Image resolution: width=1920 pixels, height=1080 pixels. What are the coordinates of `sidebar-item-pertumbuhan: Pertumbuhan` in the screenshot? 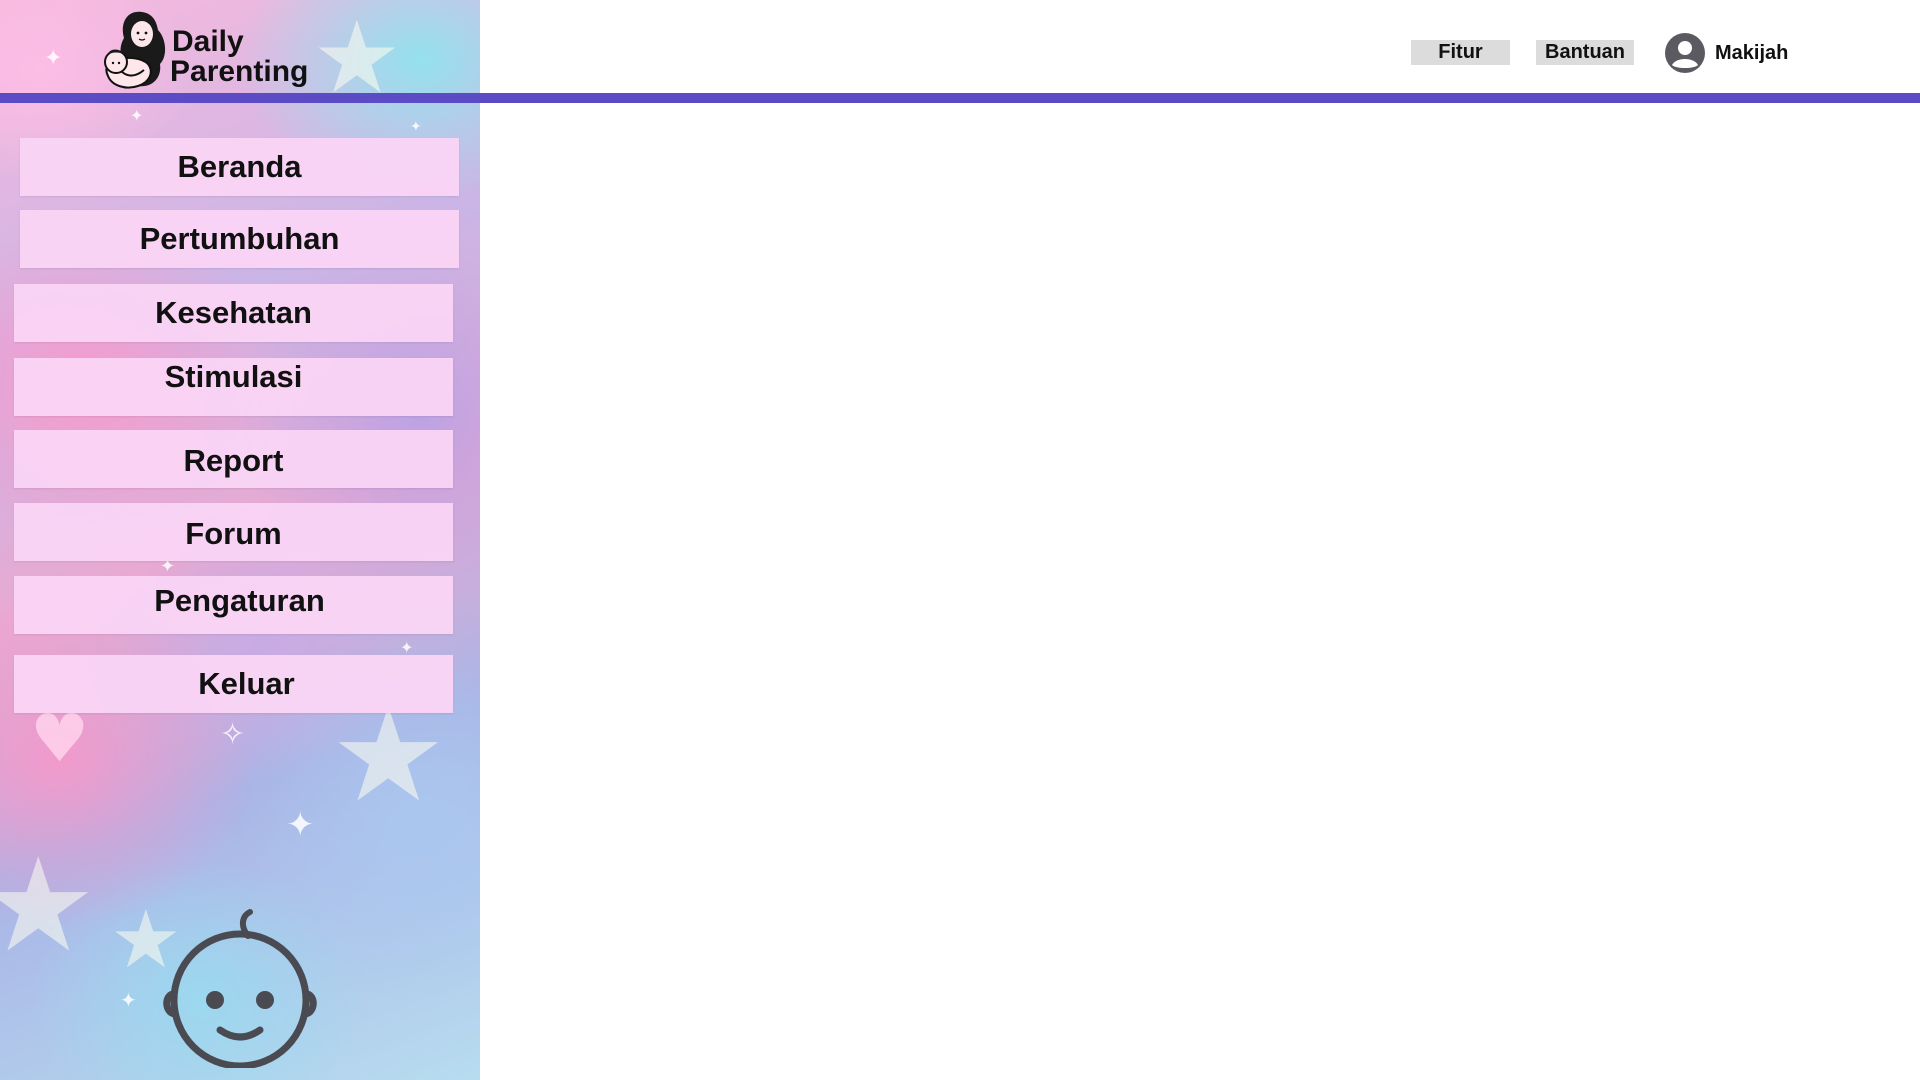 It's located at (239, 239).